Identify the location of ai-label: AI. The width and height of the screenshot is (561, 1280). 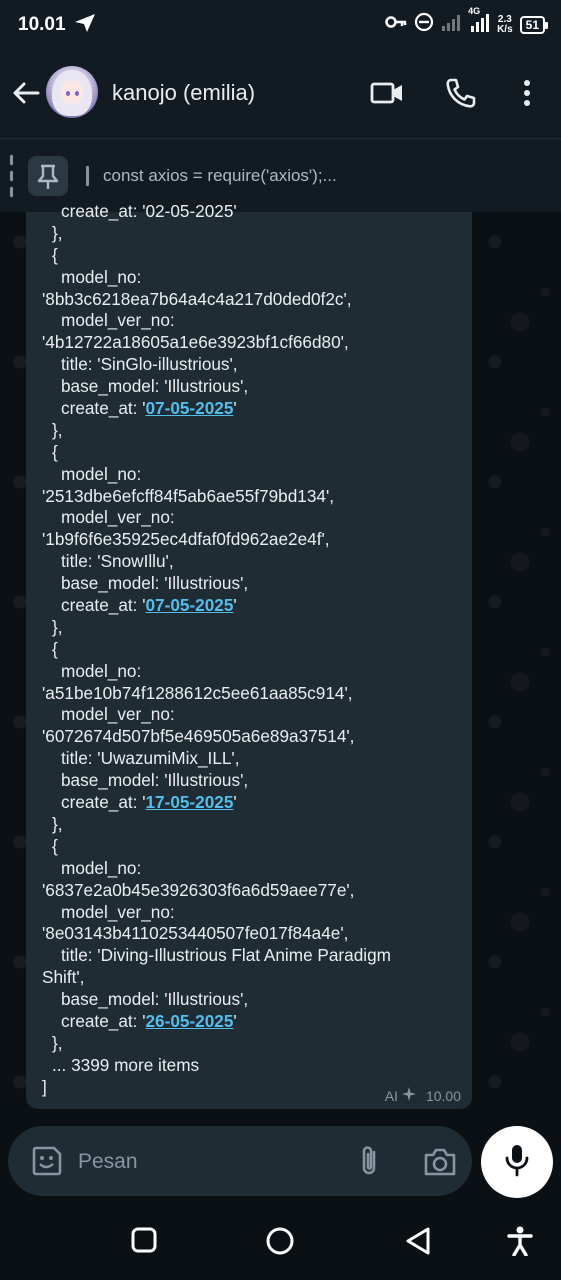
(391, 1095).